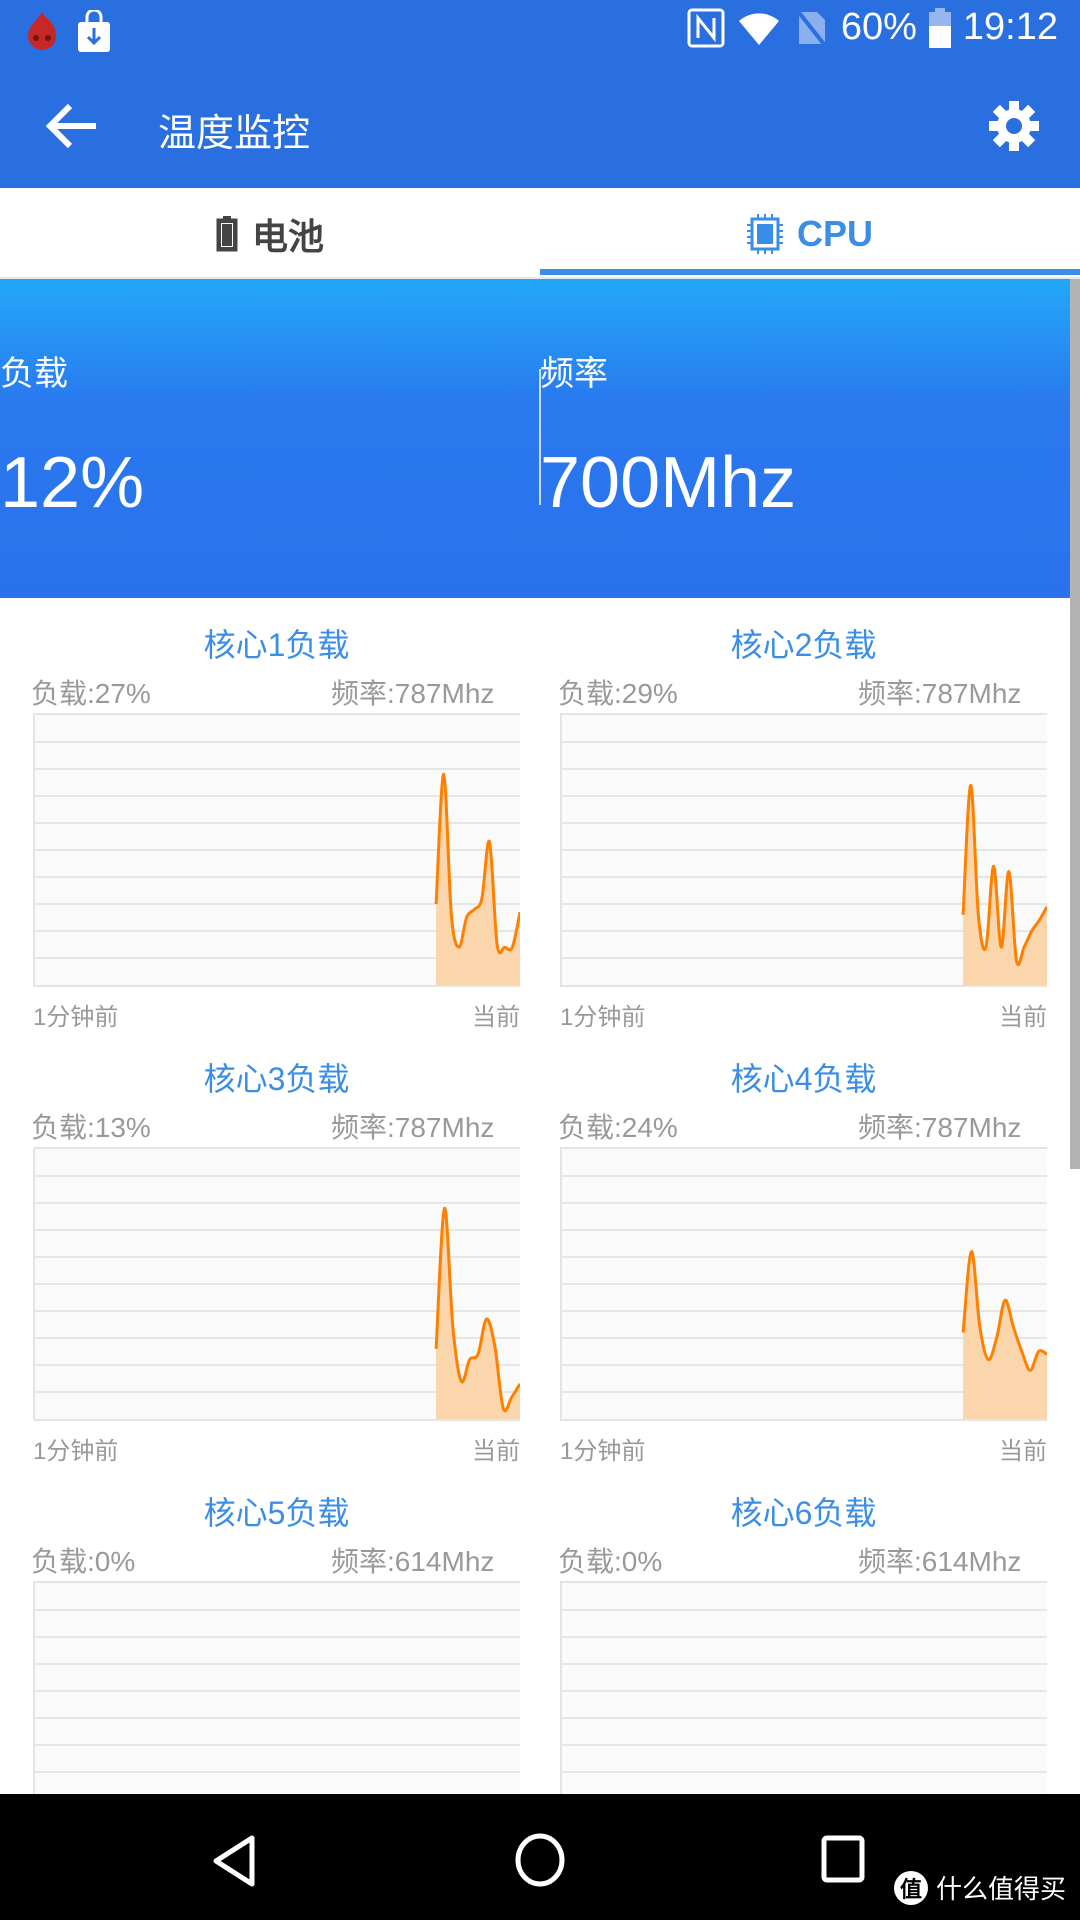  What do you see at coordinates (287, 236) in the screenshot?
I see `tab-battery-label: 电池` at bounding box center [287, 236].